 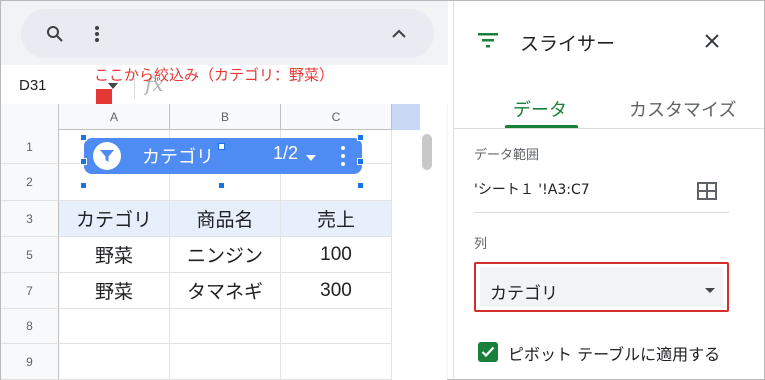 What do you see at coordinates (30, 117) in the screenshot?
I see `select-all-corner` at bounding box center [30, 117].